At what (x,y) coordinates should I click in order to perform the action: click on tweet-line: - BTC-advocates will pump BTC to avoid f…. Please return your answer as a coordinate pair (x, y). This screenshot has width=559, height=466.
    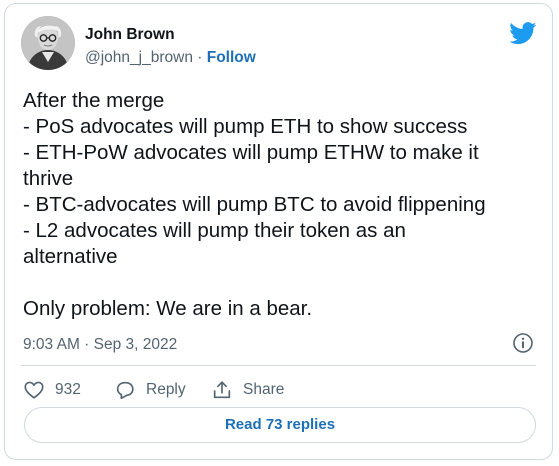
    Looking at the image, I should click on (254, 204).